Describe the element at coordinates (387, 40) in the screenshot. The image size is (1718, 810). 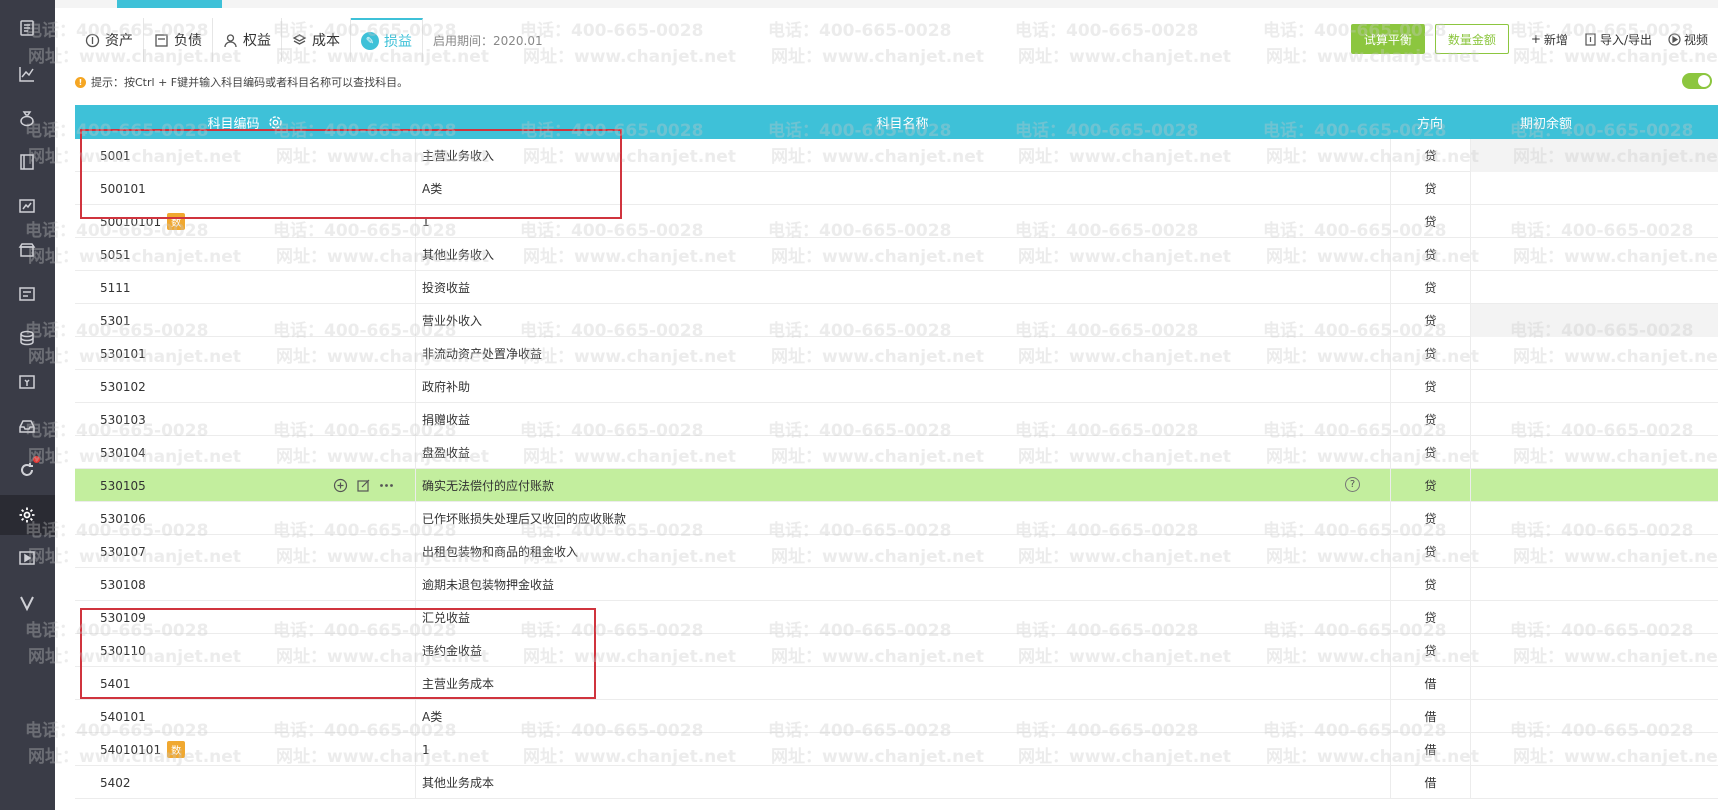
I see `tab-profit-loss: ✎ 损益` at that location.